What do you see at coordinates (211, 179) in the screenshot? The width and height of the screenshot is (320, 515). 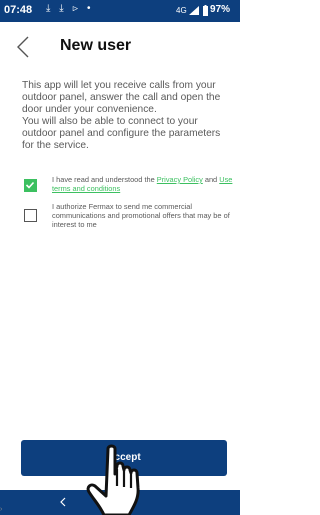 I see `privacy-text-middle: and` at bounding box center [211, 179].